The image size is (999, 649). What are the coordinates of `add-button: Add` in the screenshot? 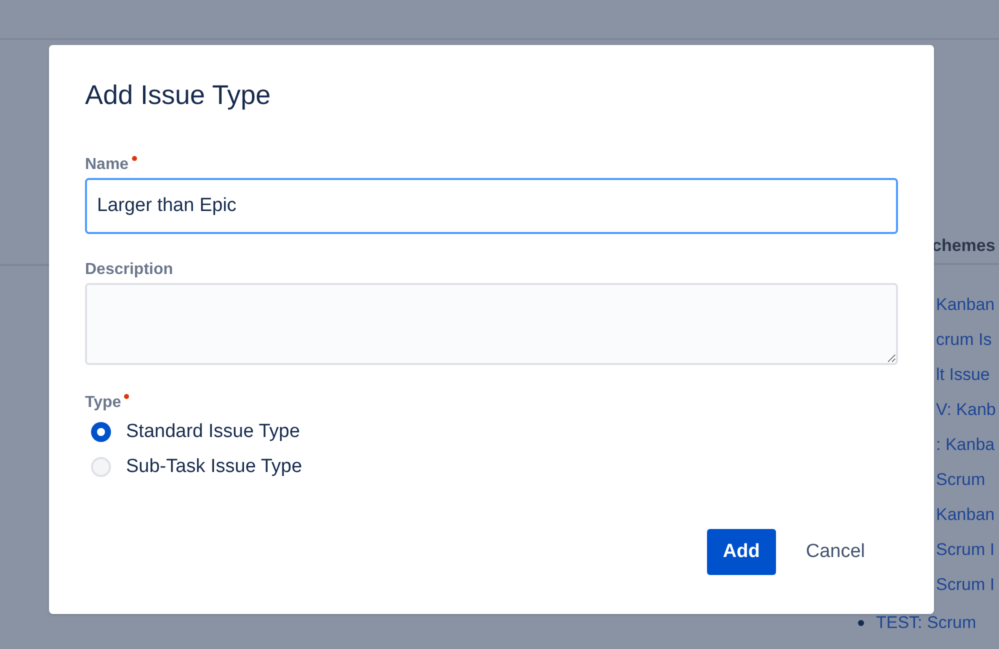 It's located at (741, 552).